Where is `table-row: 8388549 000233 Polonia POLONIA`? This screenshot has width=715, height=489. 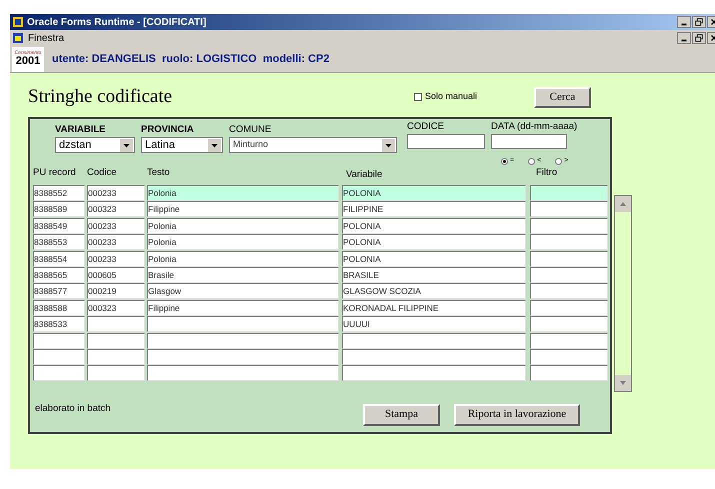
table-row: 8388549 000233 Polonia POLONIA is located at coordinates (321, 226).